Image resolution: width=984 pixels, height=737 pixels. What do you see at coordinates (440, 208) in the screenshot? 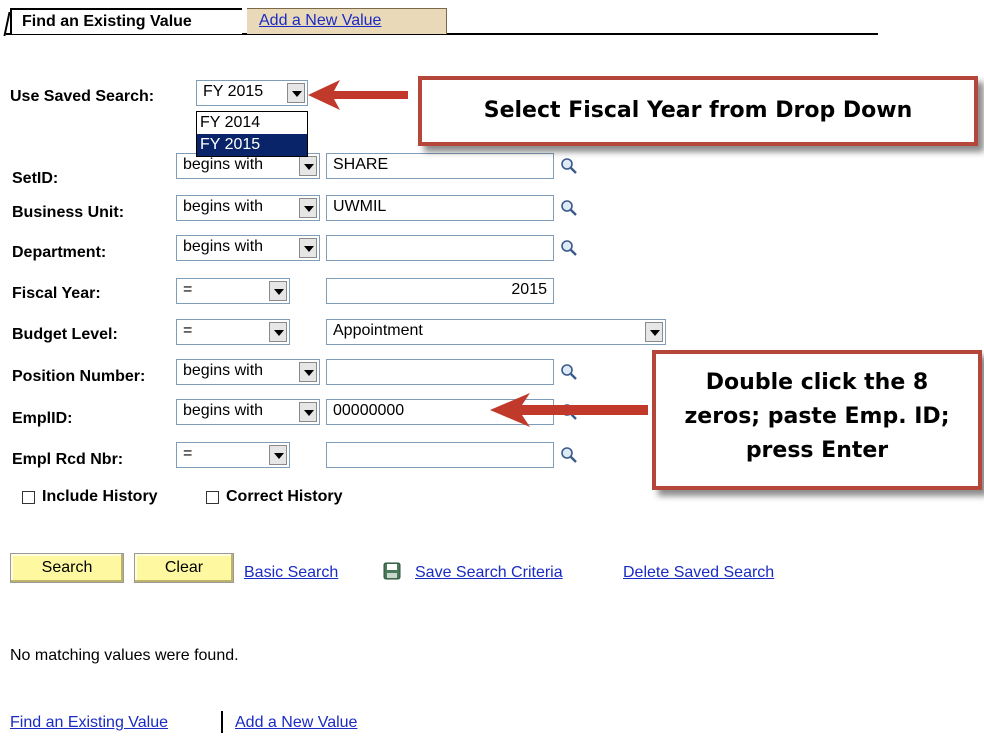
I see `business-unit-input: UWMIL` at bounding box center [440, 208].